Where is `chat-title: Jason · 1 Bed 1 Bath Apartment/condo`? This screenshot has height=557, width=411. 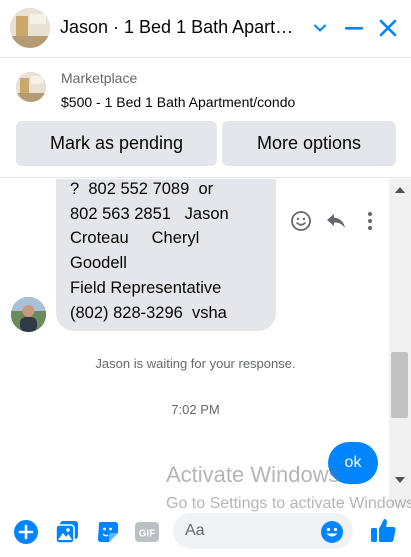
chat-title: Jason · 1 Bed 1 Bath Apartment/condo is located at coordinates (180, 27).